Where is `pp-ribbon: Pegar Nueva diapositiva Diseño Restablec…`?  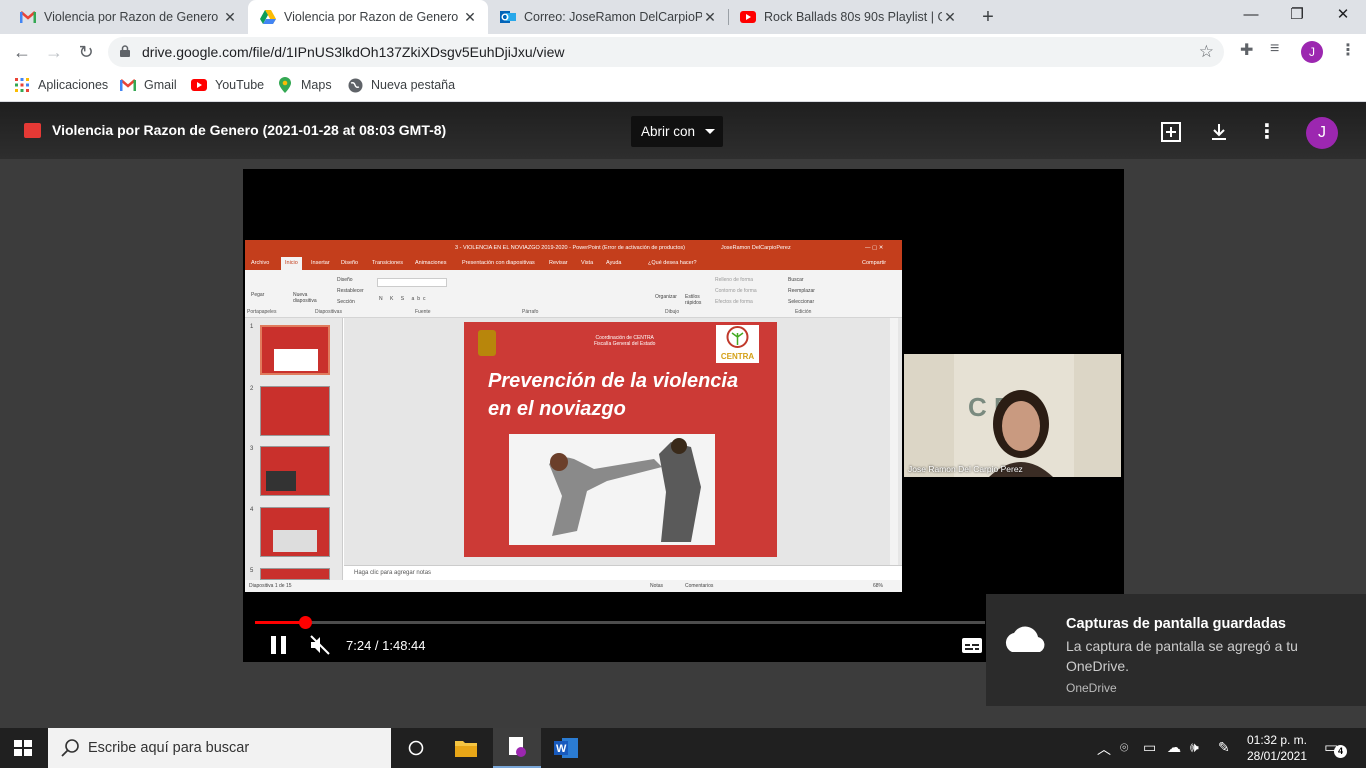 pp-ribbon: Pegar Nueva diapositiva Diseño Restablec… is located at coordinates (573, 294).